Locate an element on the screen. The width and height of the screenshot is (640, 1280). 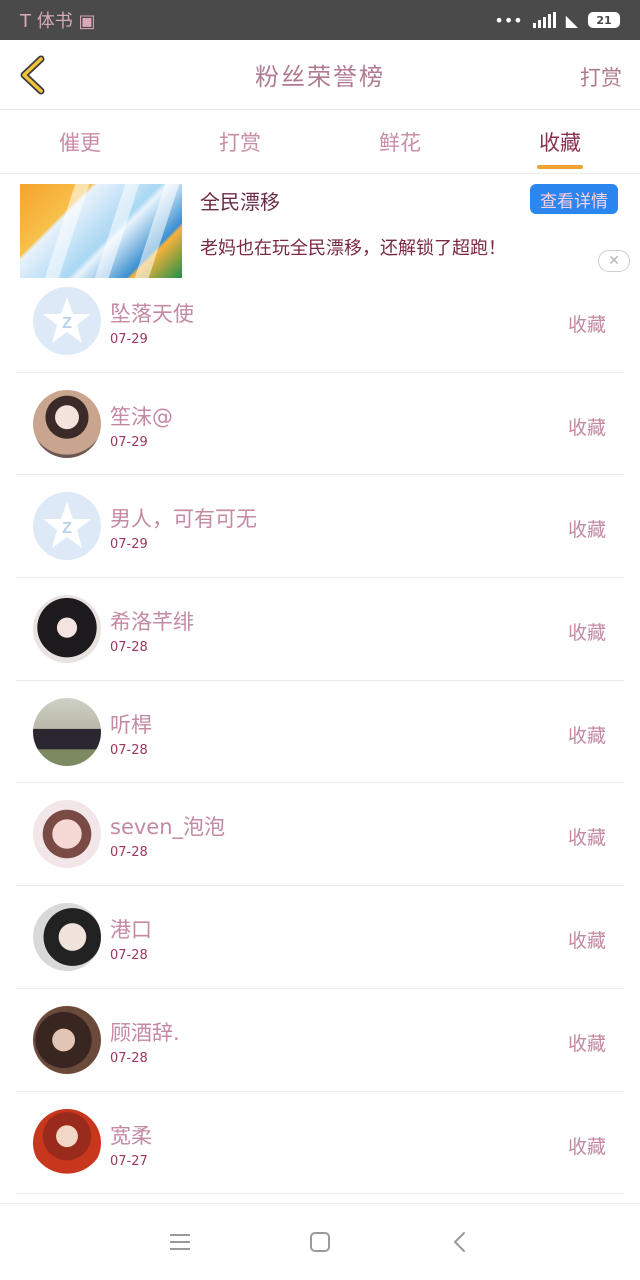
user-name: 听桿 is located at coordinates (131, 724).